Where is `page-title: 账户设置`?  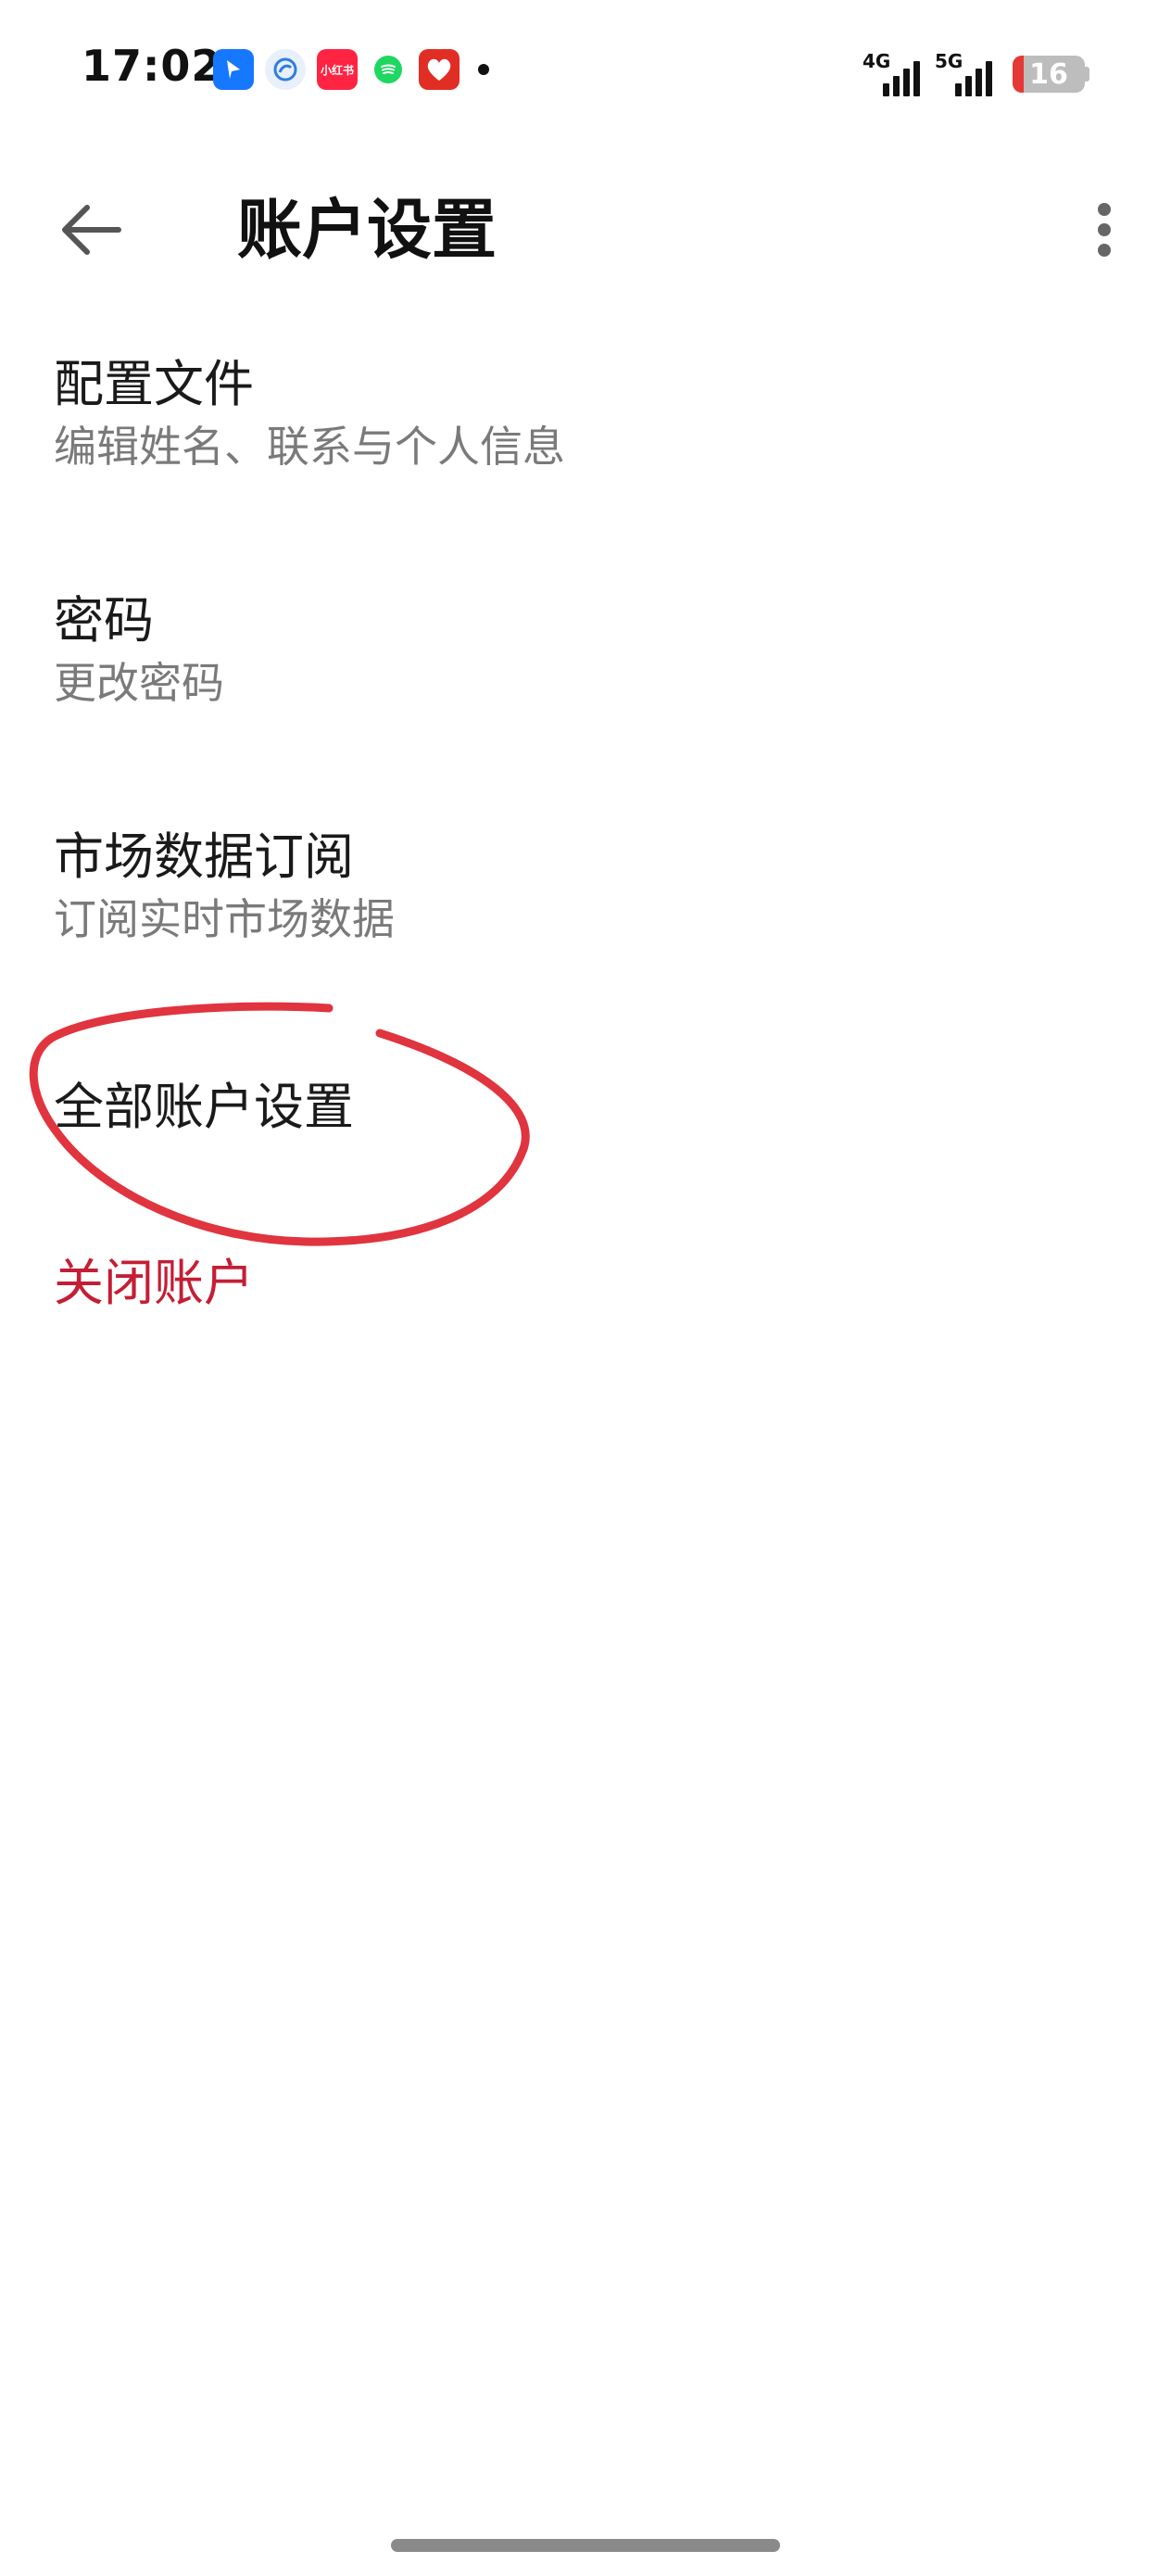 page-title: 账户设置 is located at coordinates (367, 230).